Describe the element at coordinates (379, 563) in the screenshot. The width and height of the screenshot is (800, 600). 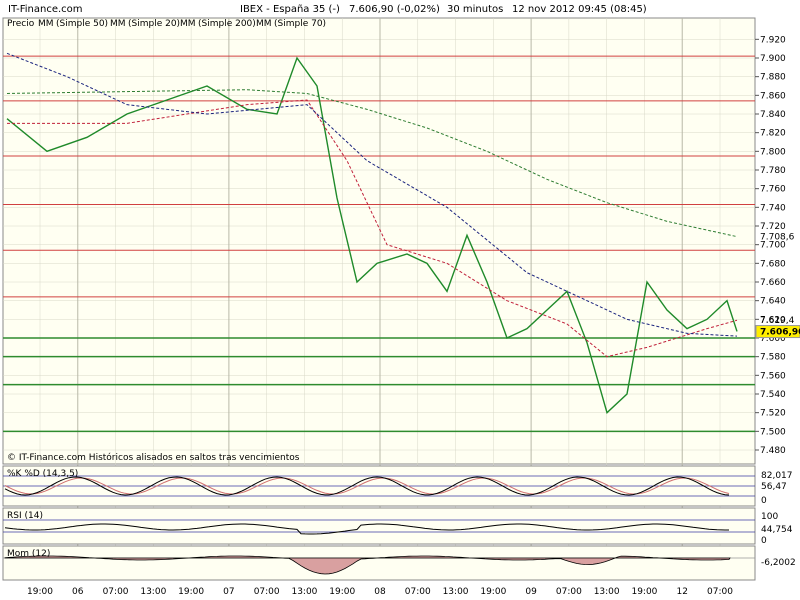
I see `mom-panel` at that location.